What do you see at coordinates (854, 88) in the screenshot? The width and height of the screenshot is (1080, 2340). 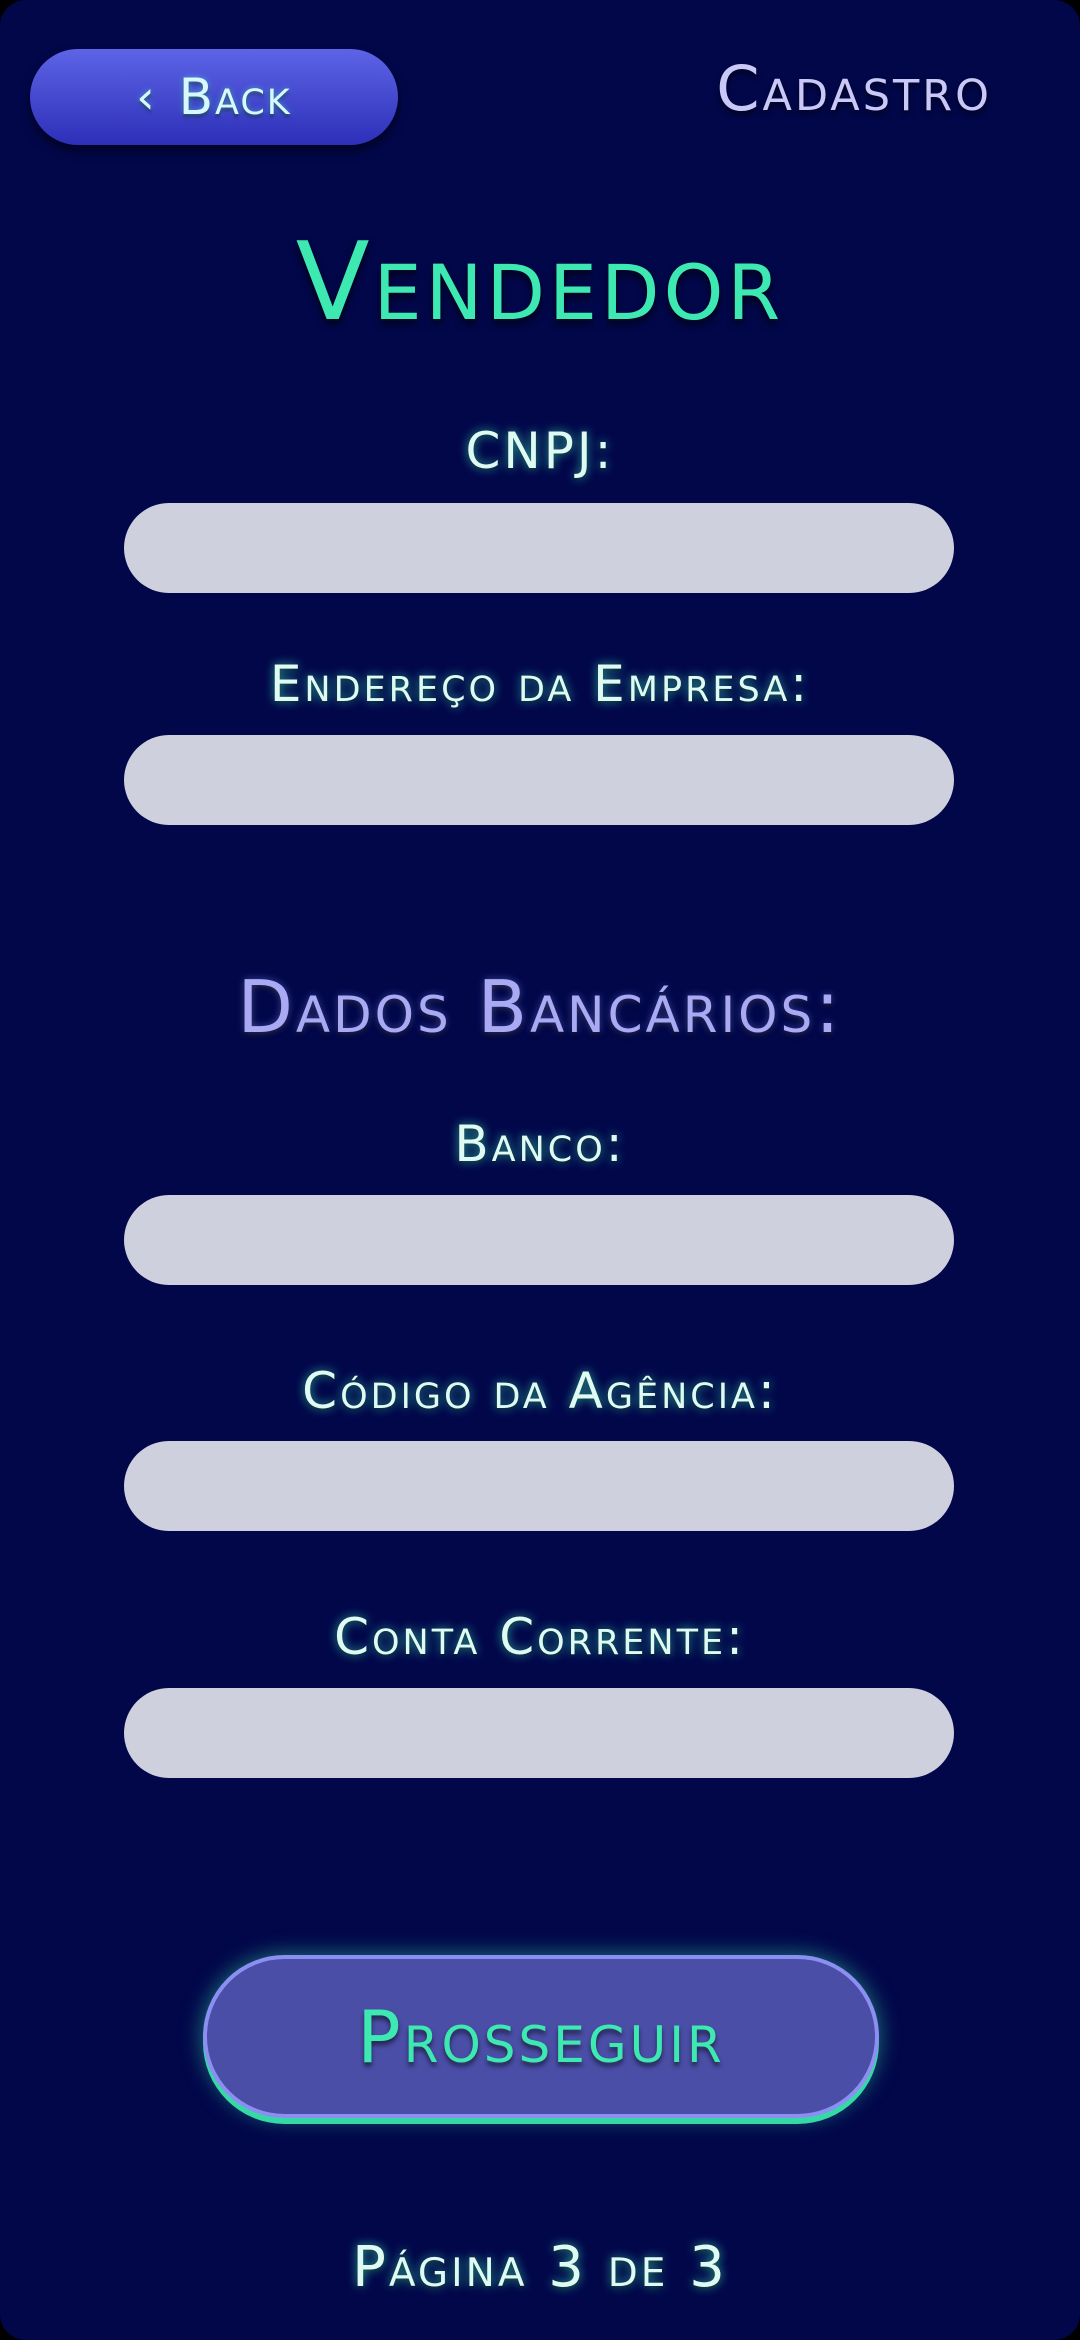 I see `screen-title: Cadastro` at bounding box center [854, 88].